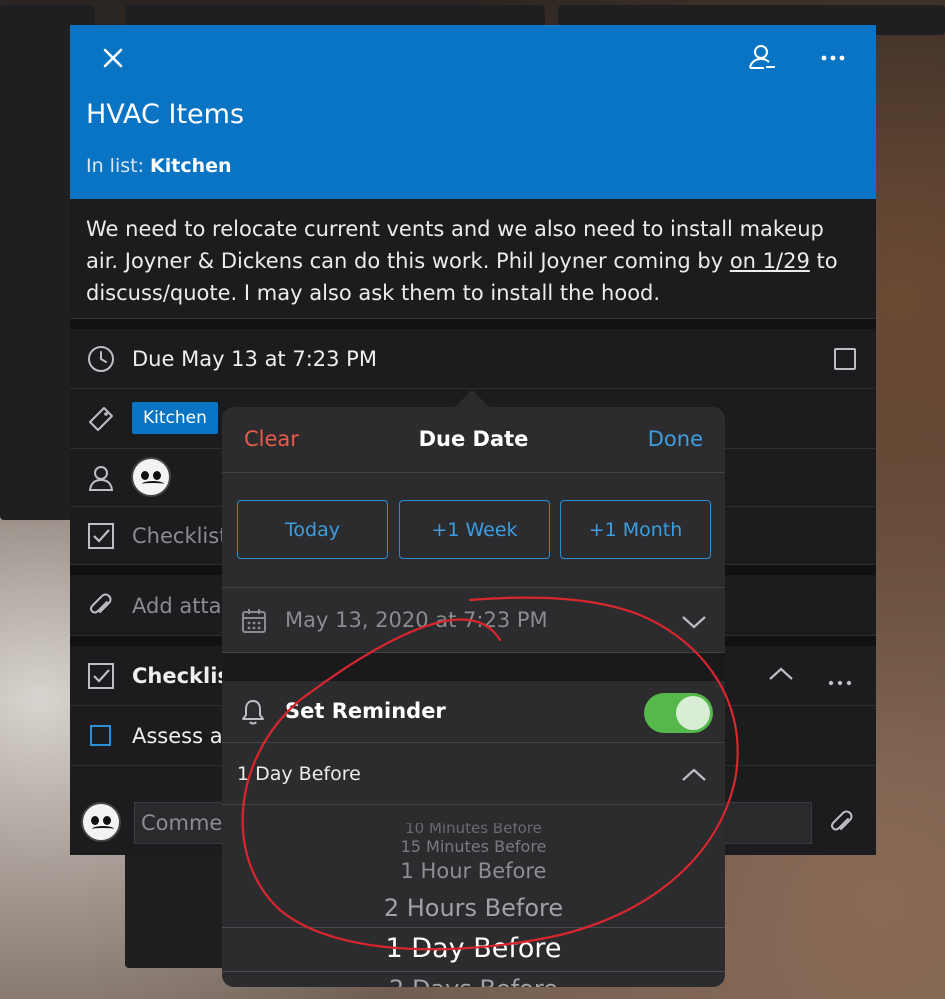 This screenshot has height=999, width=945. I want to click on popover-header: Clear Due Date Done, so click(473, 440).